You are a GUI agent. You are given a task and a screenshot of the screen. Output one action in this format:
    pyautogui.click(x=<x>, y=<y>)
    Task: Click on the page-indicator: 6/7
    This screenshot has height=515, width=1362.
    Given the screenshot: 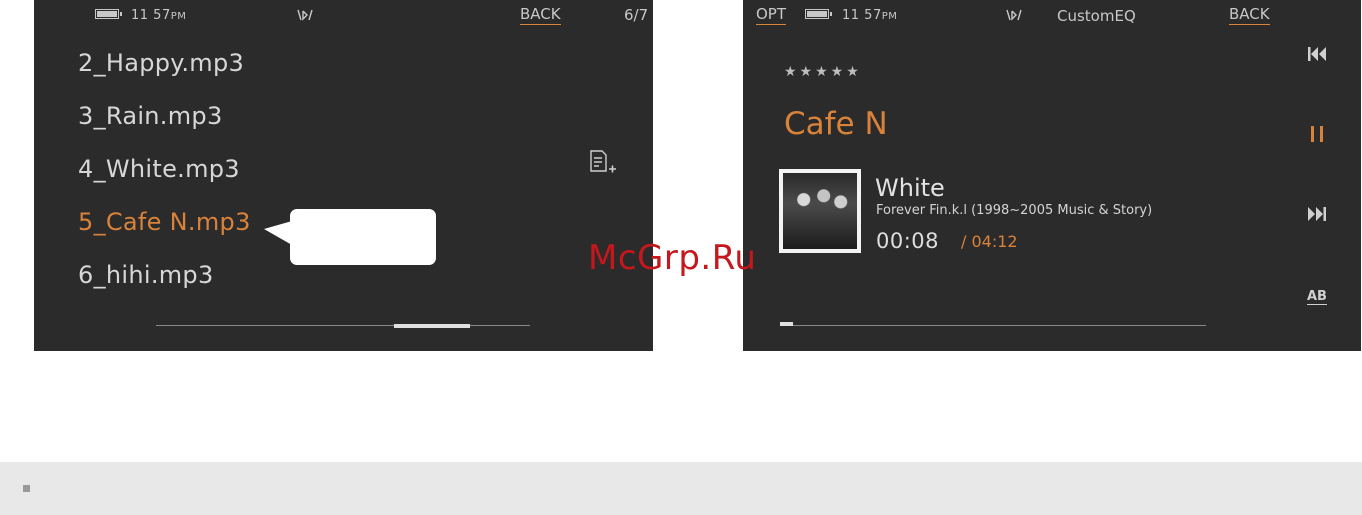 What is the action you would take?
    pyautogui.click(x=636, y=15)
    